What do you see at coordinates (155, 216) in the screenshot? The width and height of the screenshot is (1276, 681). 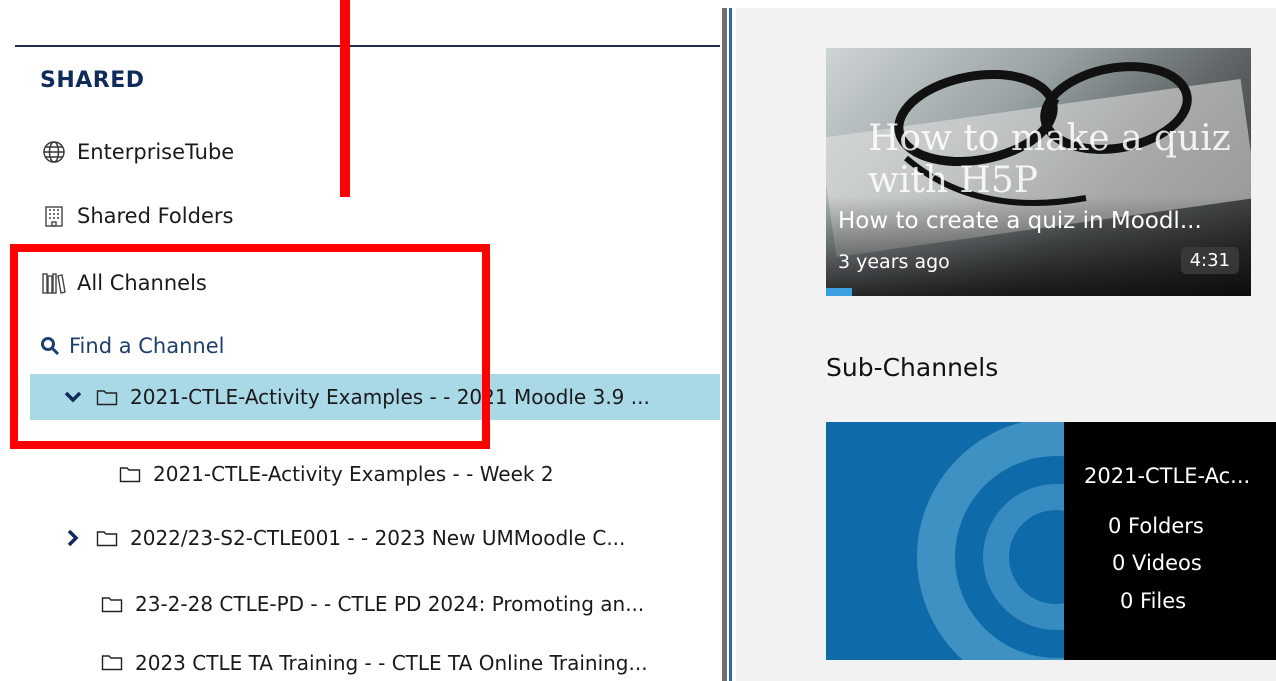 I see `sidebar-item-label: Shared Folders` at bounding box center [155, 216].